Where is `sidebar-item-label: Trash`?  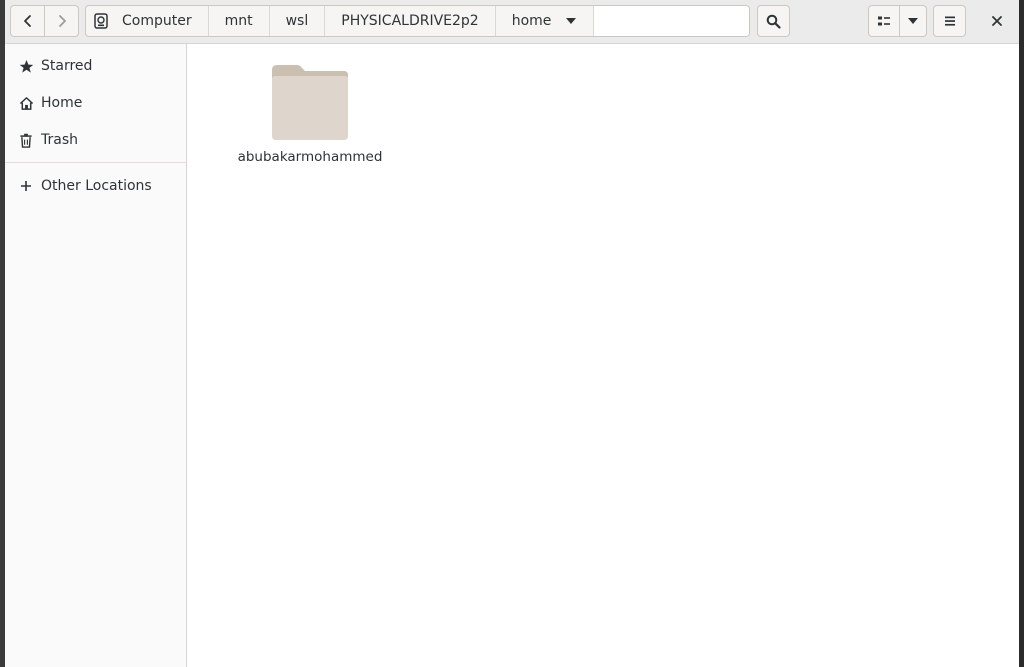 sidebar-item-label: Trash is located at coordinates (59, 140).